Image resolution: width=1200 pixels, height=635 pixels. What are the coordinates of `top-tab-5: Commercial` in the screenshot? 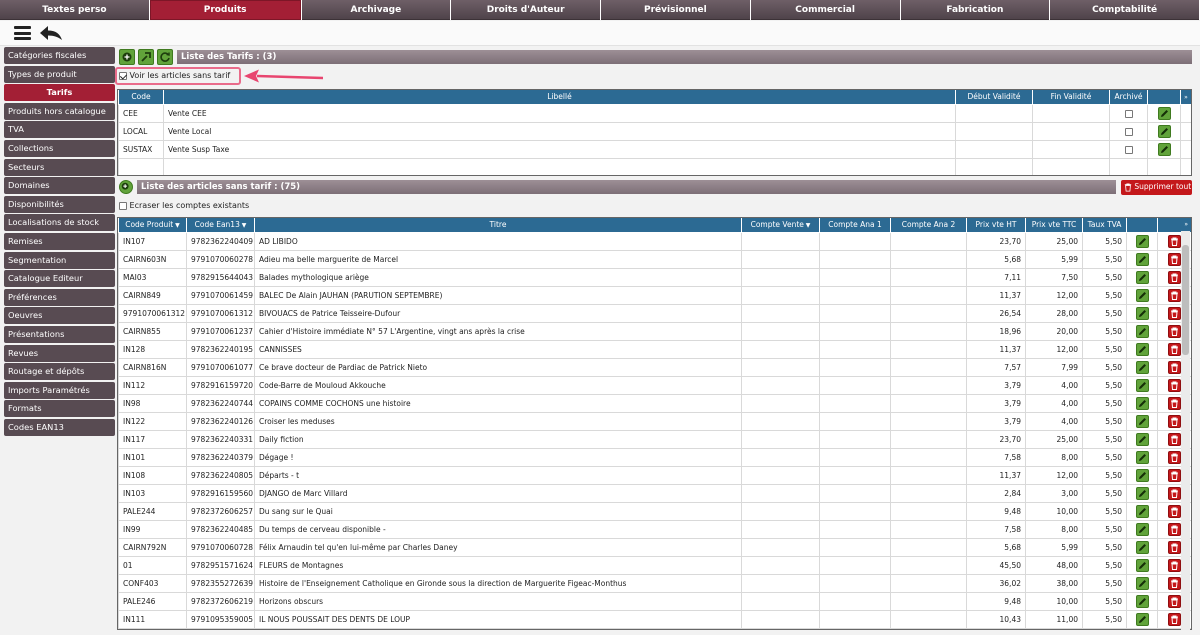 It's located at (825, 10).